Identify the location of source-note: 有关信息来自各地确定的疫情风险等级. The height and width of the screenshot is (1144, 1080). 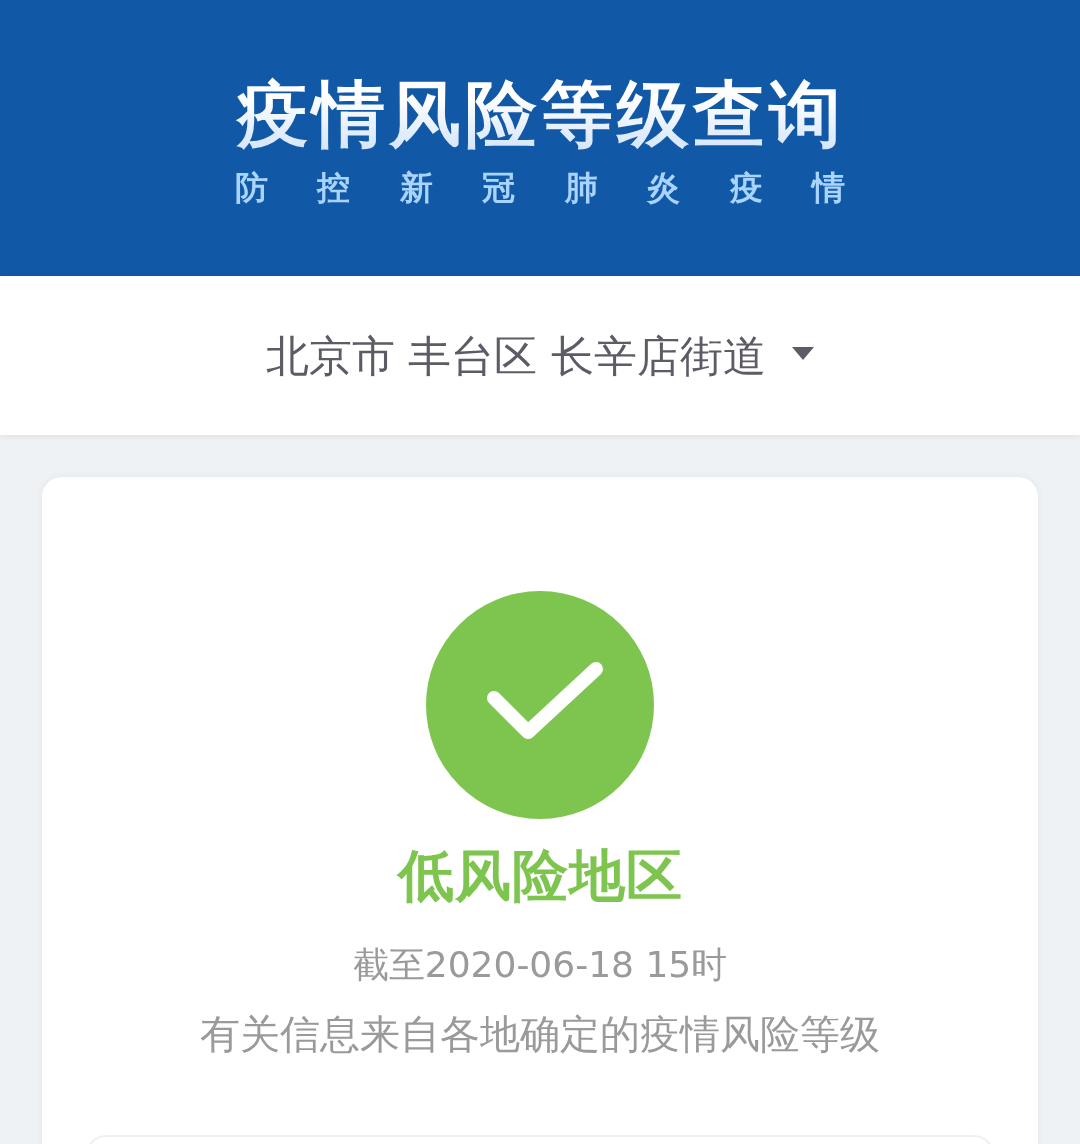
(540, 1034).